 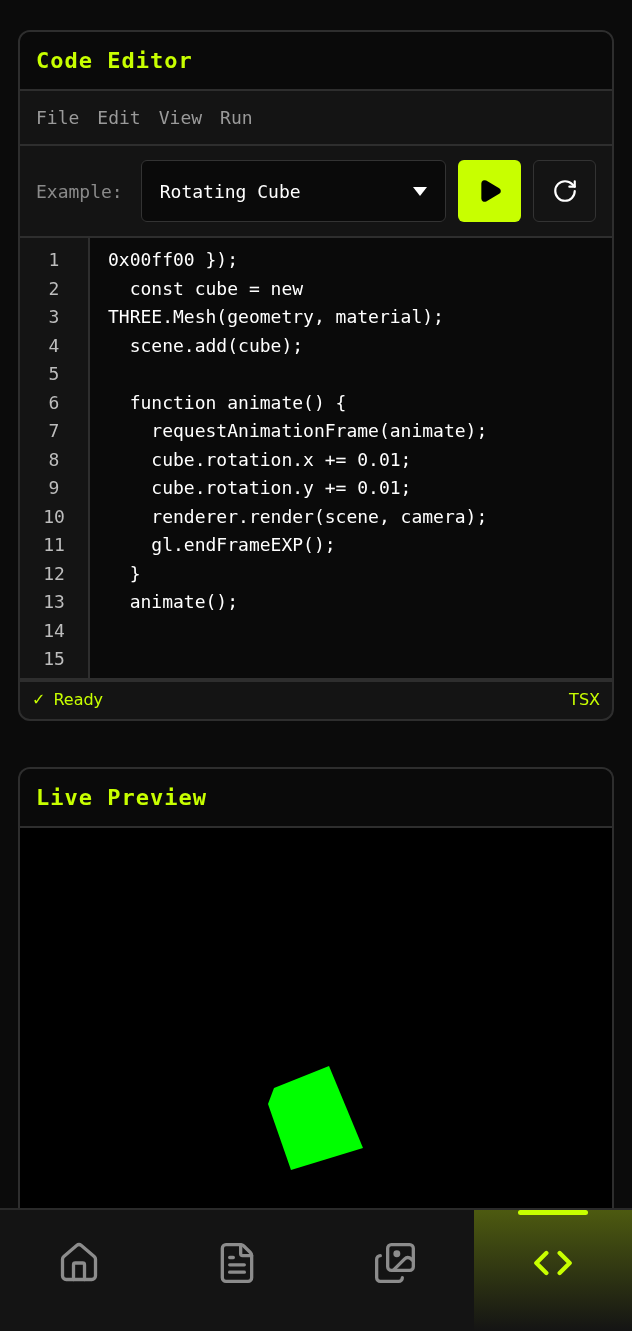 I want to click on code-line: gl.endFrameEXP();, so click(x=243, y=545).